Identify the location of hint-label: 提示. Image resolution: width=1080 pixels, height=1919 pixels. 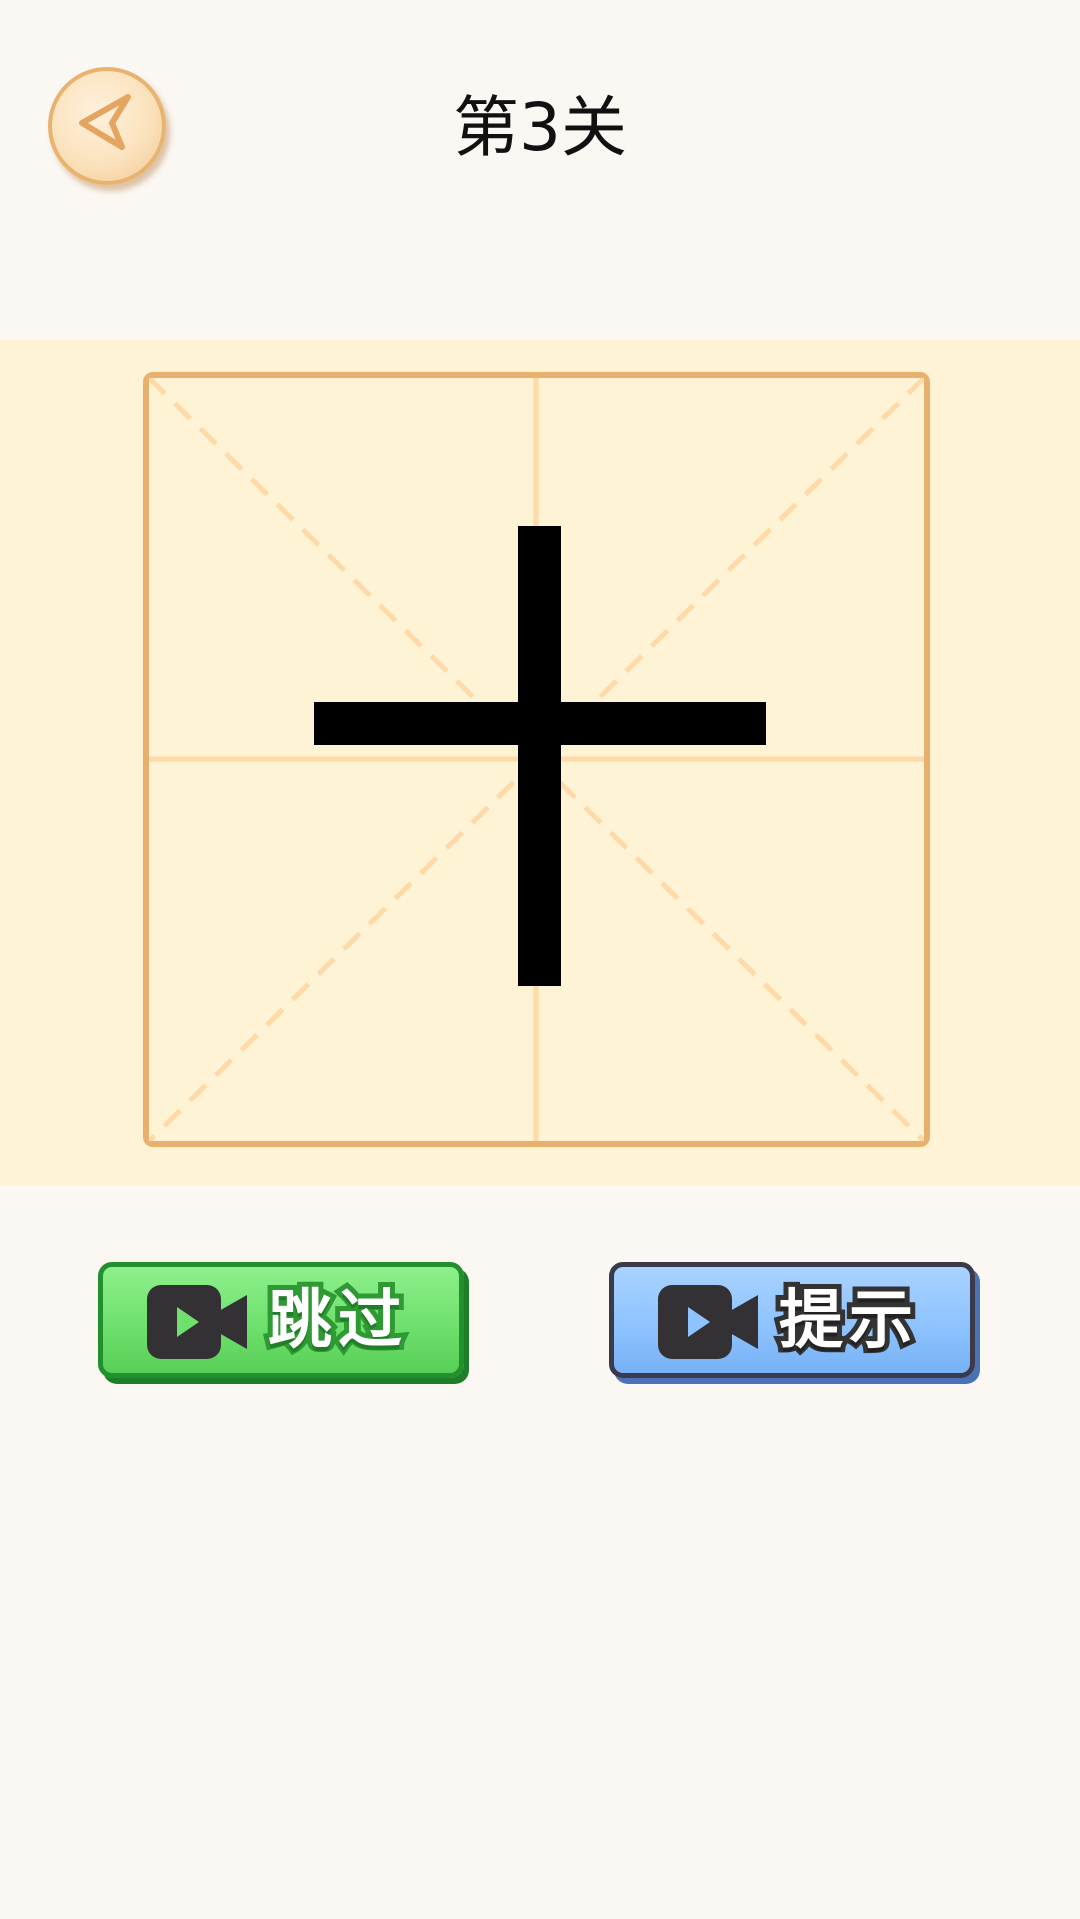
(846, 1321).